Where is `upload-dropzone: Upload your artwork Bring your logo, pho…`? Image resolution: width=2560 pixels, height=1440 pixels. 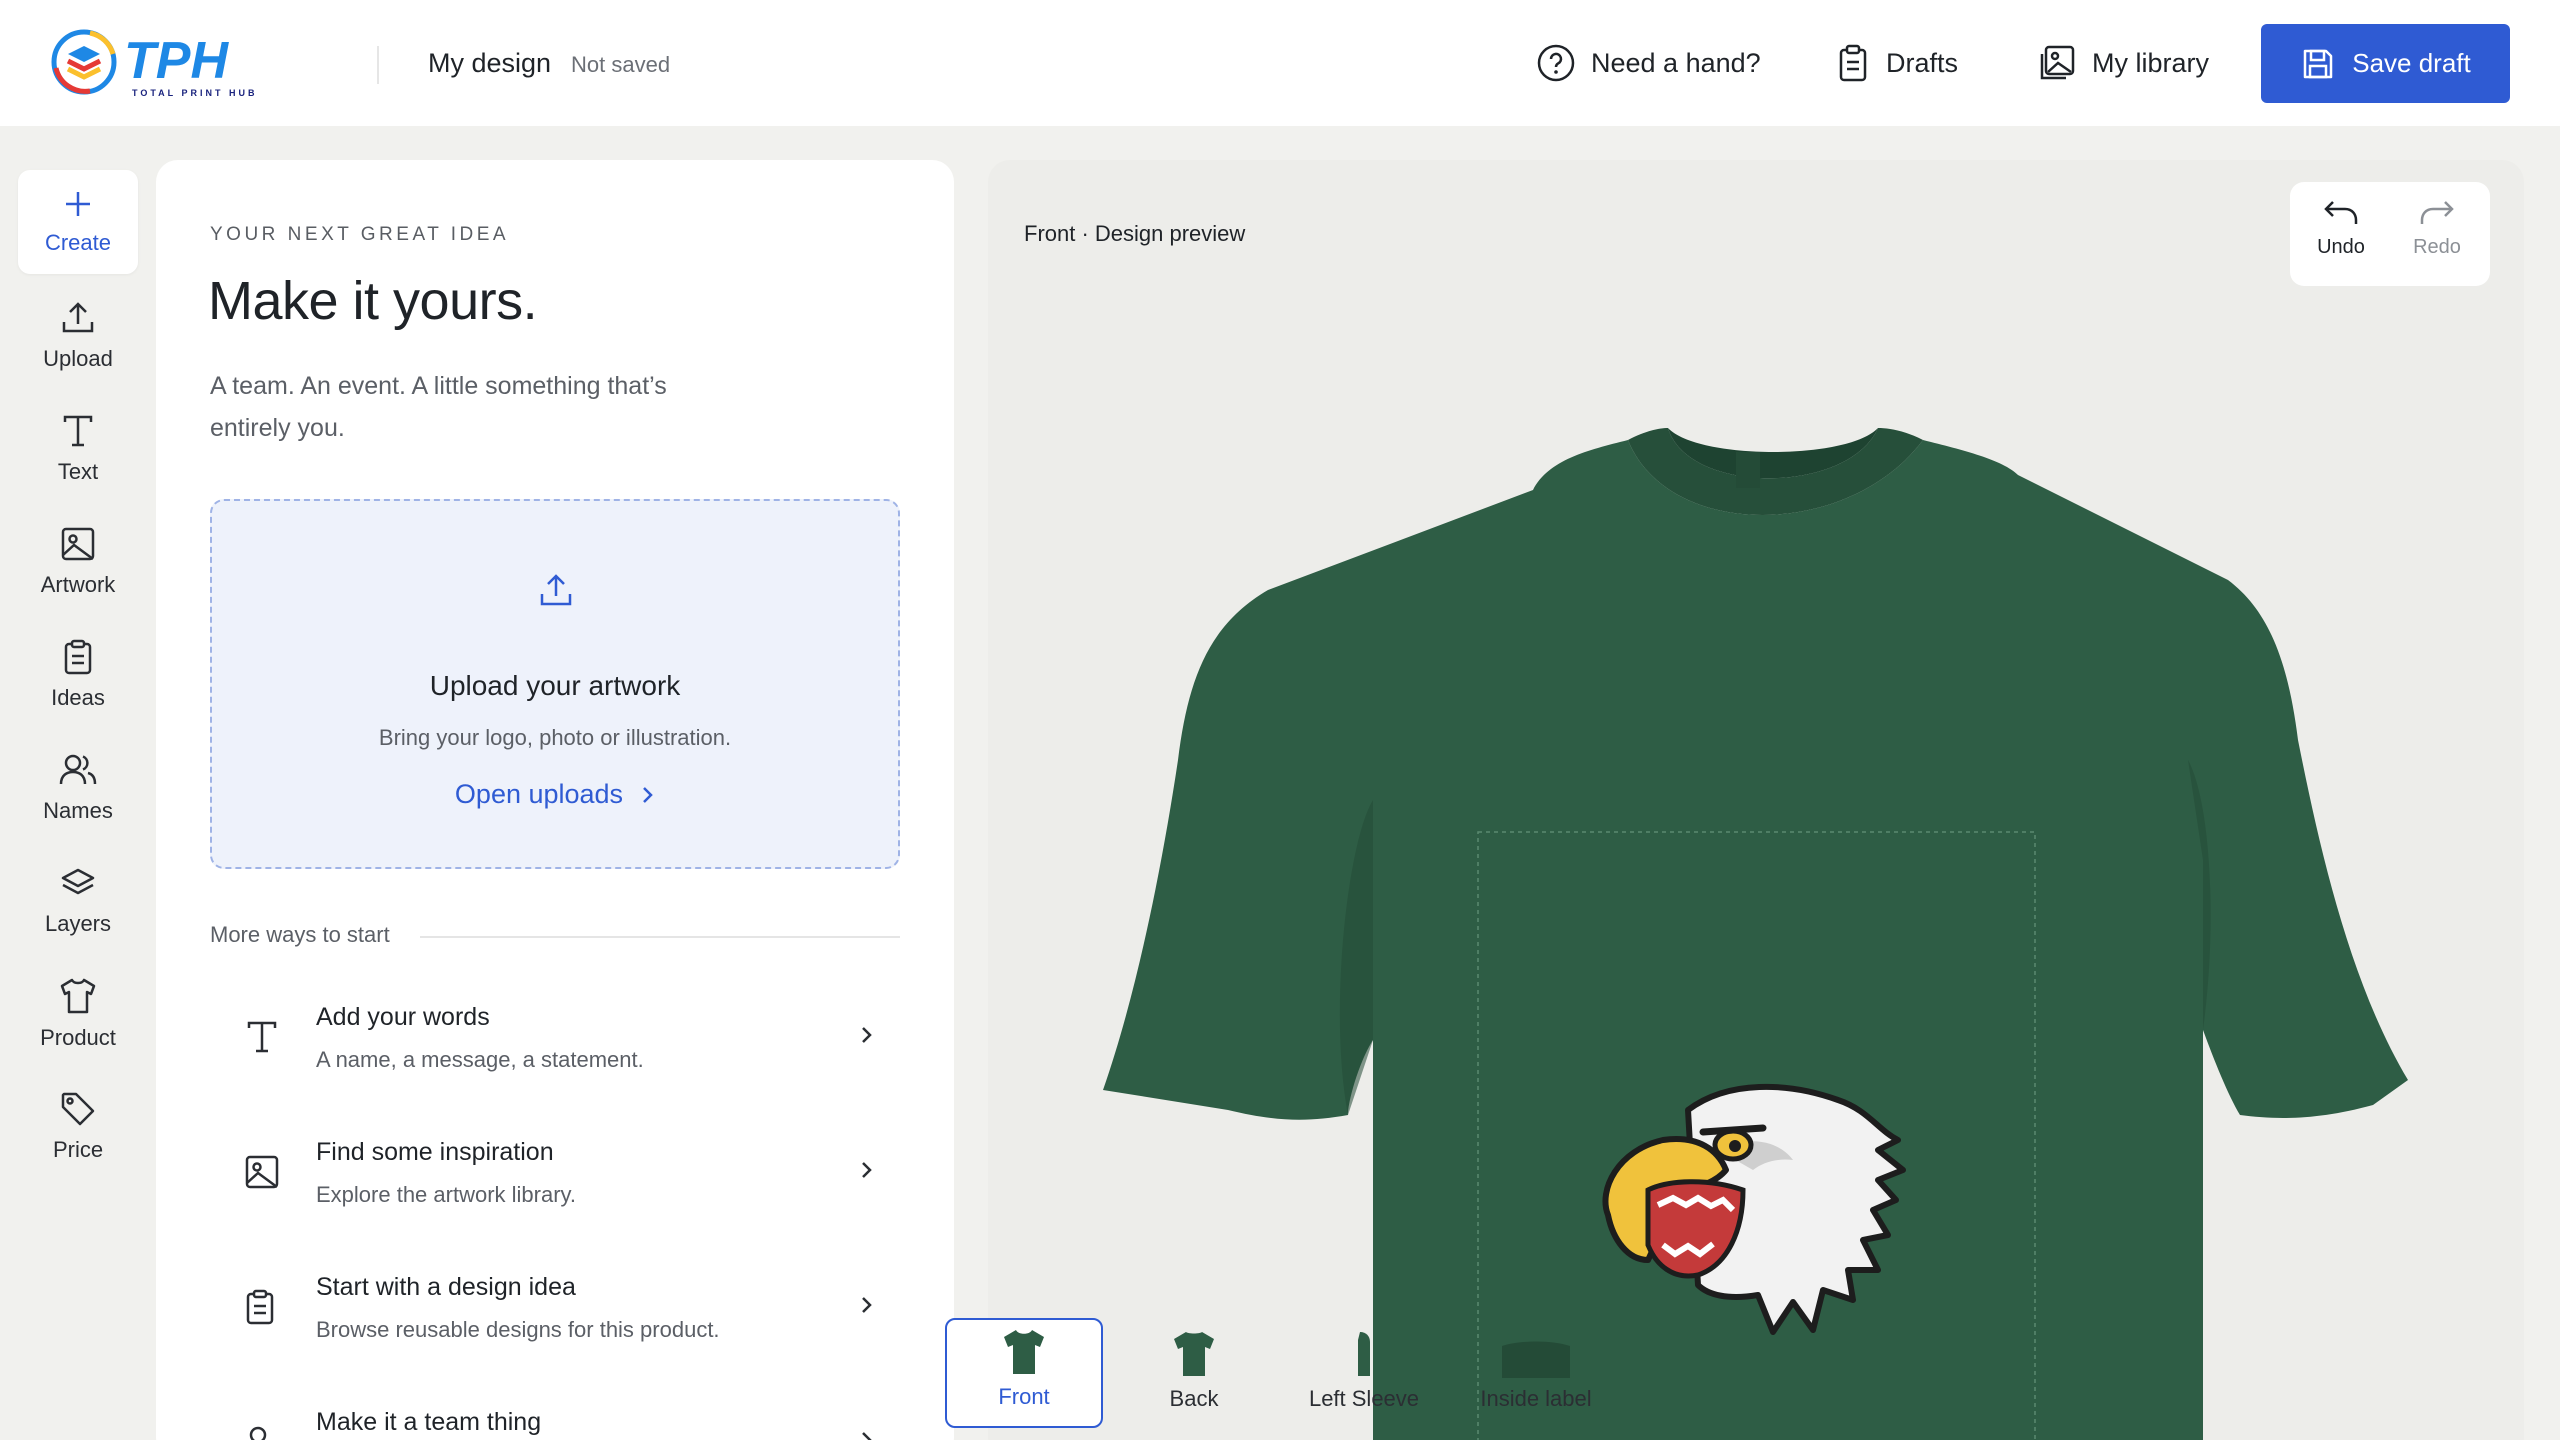 upload-dropzone: Upload your artwork Bring your logo, pho… is located at coordinates (555, 684).